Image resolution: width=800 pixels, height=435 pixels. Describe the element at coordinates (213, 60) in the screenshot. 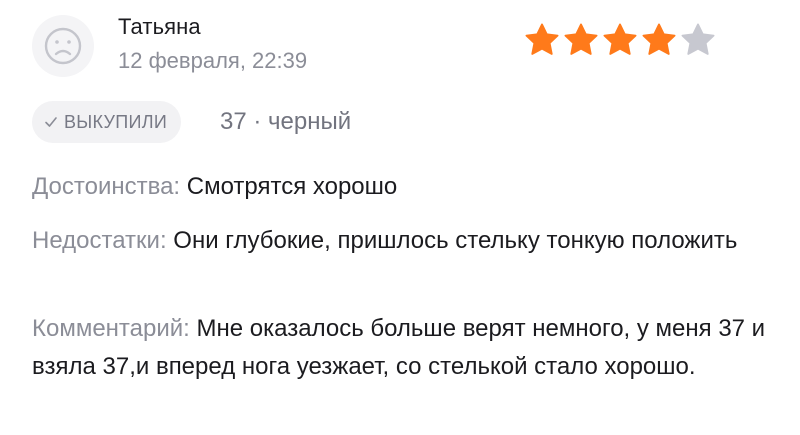

I see `review-date: 12 февраля, 22:39` at that location.